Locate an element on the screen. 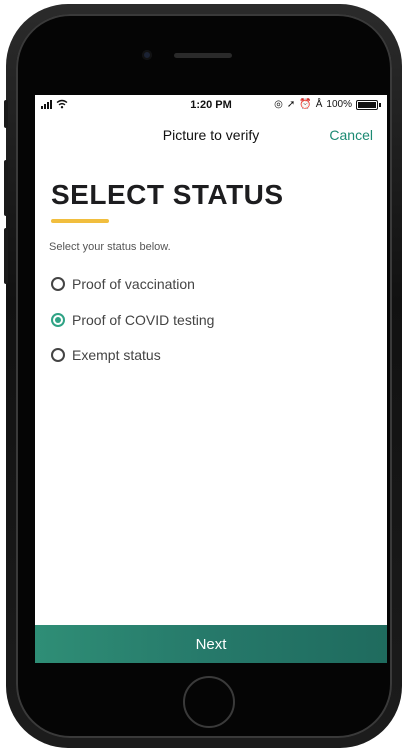 This screenshot has height=752, width=406. earpiece-speaker is located at coordinates (203, 55).